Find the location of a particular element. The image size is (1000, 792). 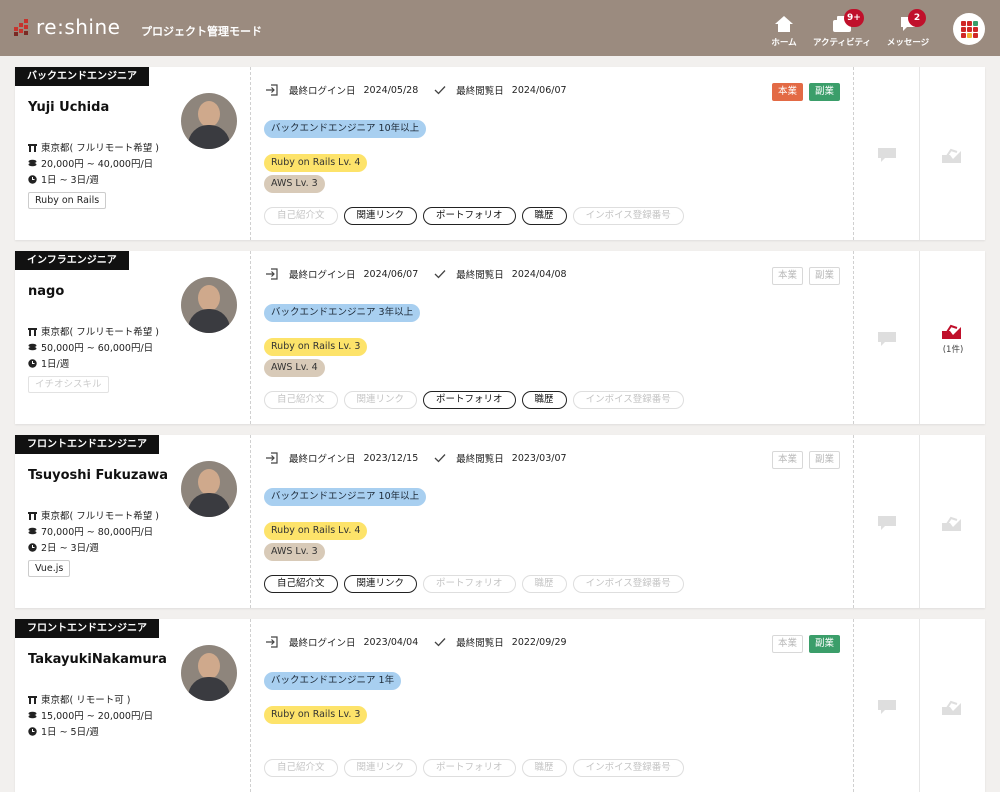

top-skill: Vue.js is located at coordinates (49, 568).